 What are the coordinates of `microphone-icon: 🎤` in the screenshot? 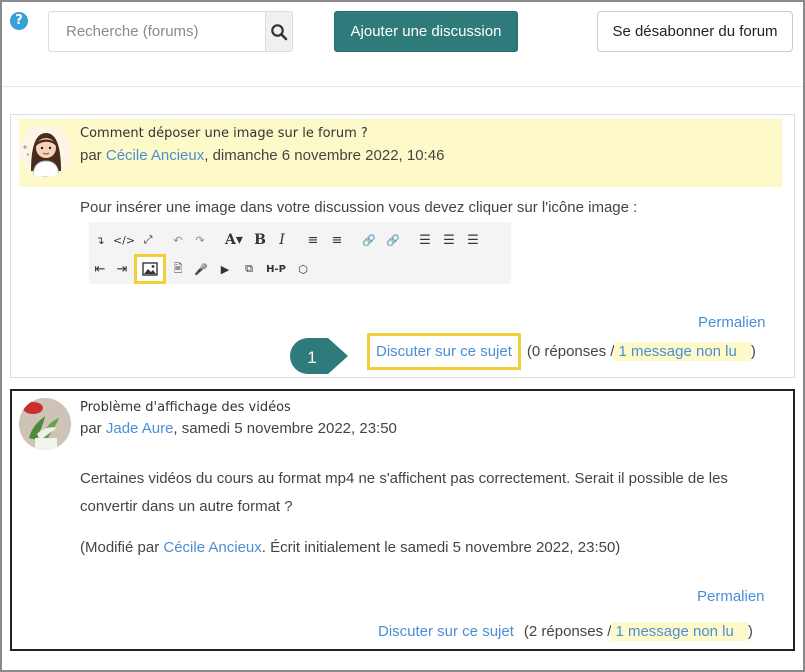 It's located at (201, 269).